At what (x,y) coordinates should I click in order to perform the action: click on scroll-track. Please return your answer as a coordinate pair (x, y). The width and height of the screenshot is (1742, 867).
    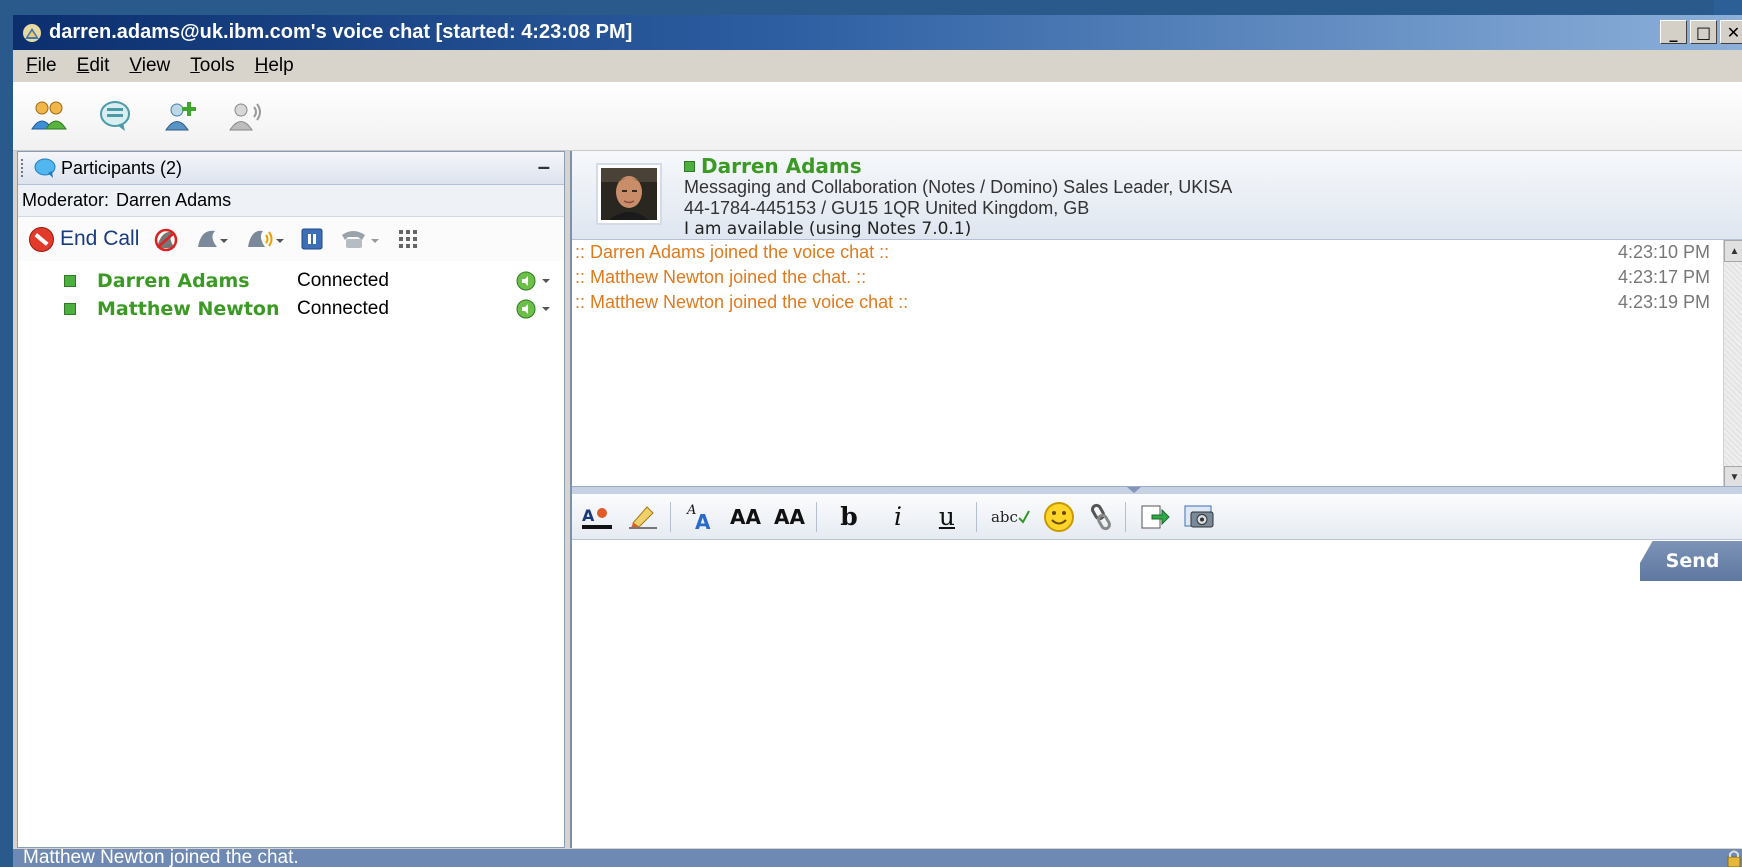
    Looking at the image, I should click on (1733, 364).